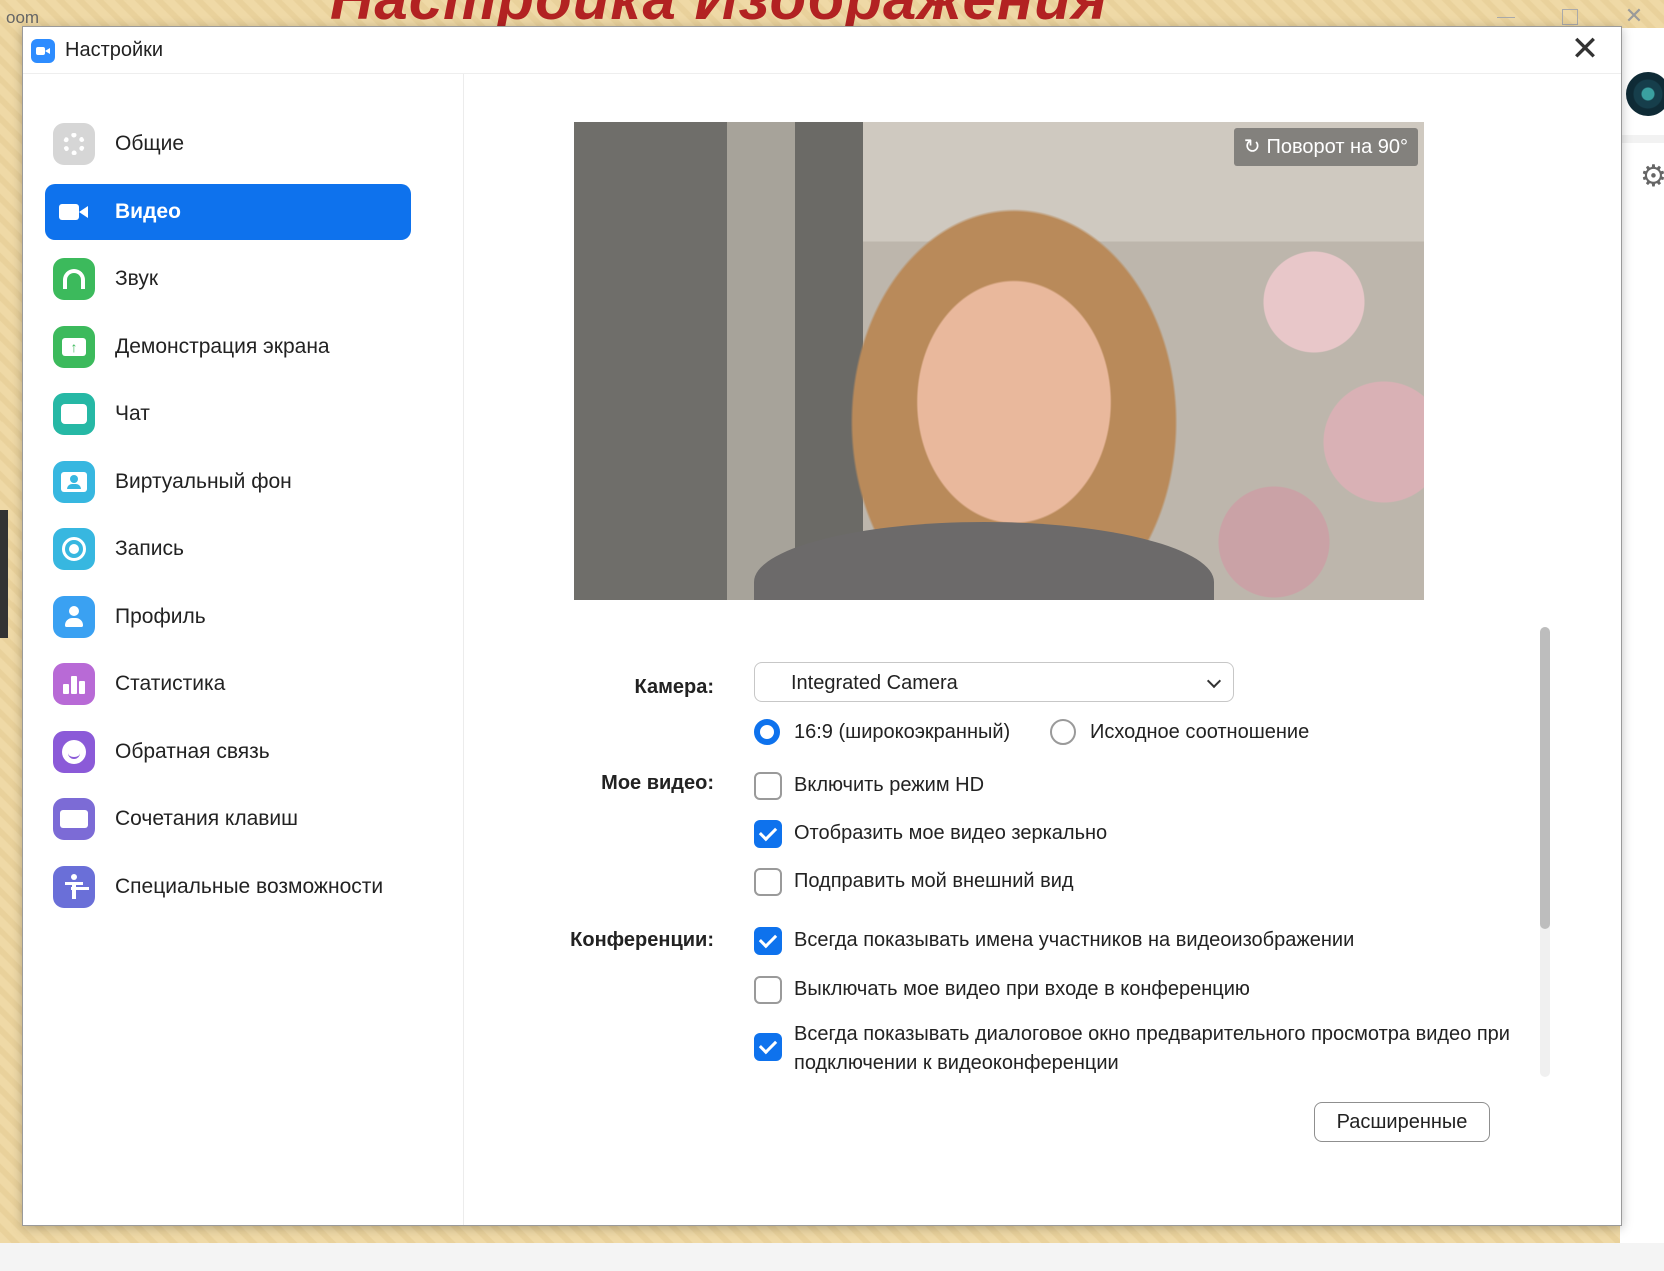 This screenshot has width=1664, height=1271. Describe the element at coordinates (1214, 681) in the screenshot. I see `chevron-down-icon` at that location.